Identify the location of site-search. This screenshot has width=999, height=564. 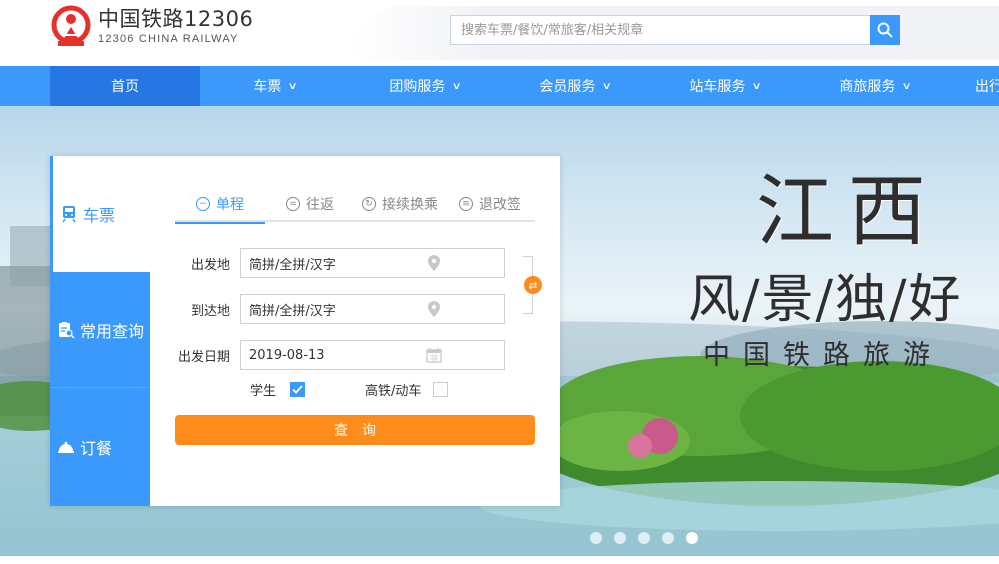
(675, 30).